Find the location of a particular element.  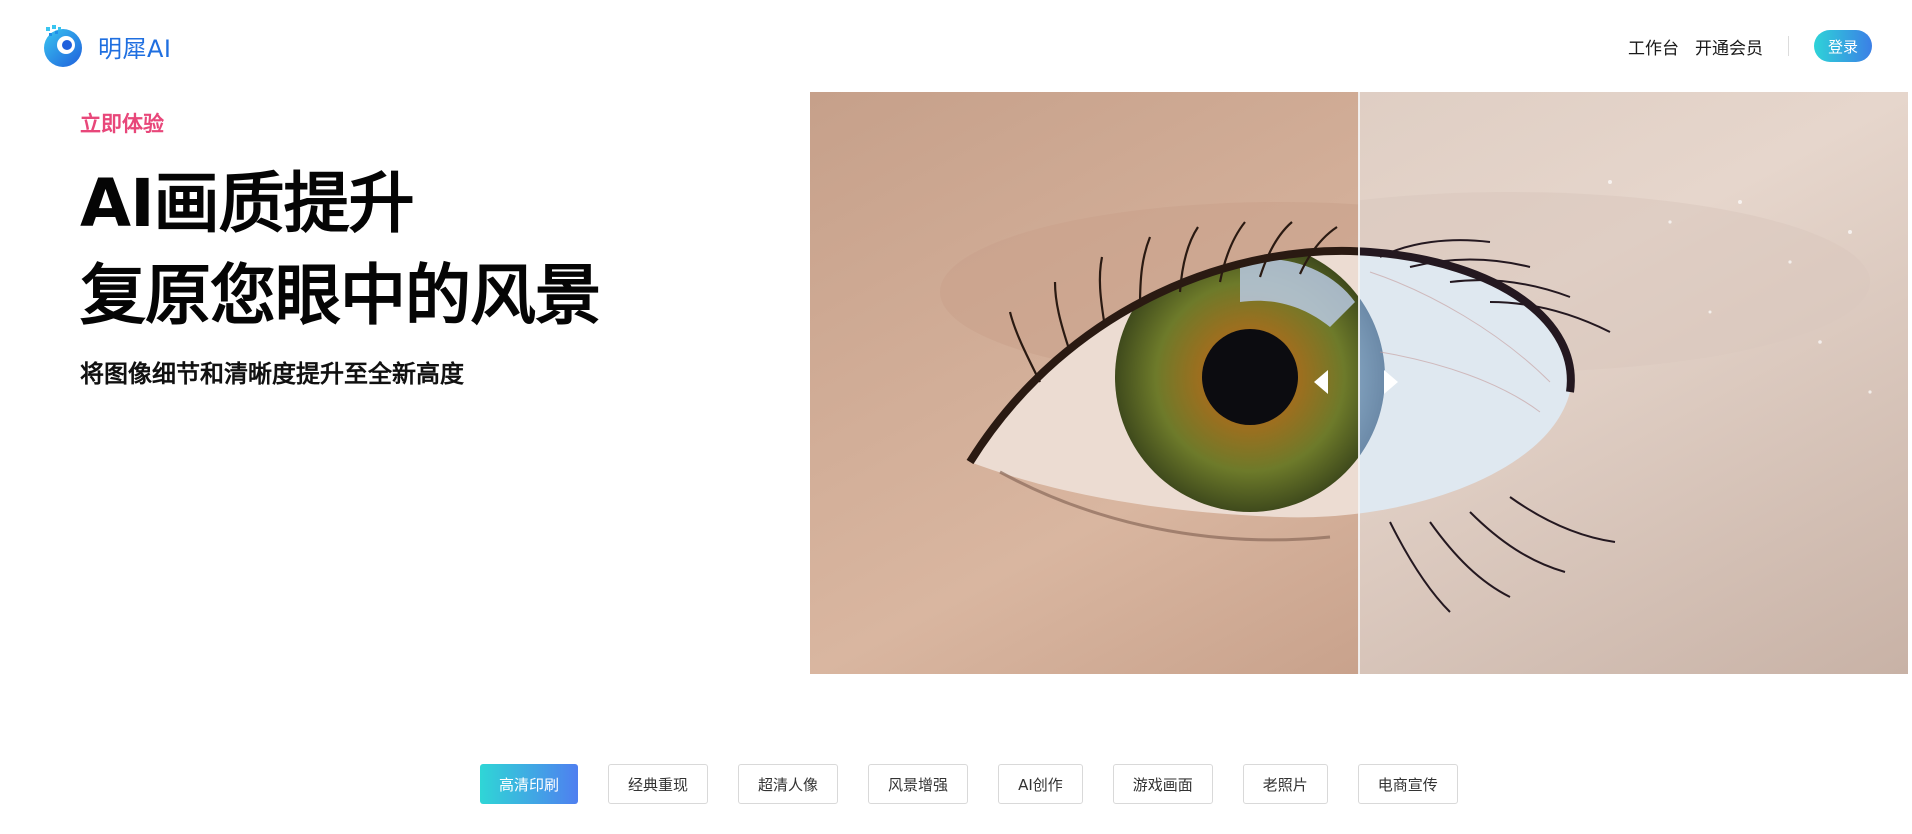

brand-name: 明犀AI is located at coordinates (135, 48).